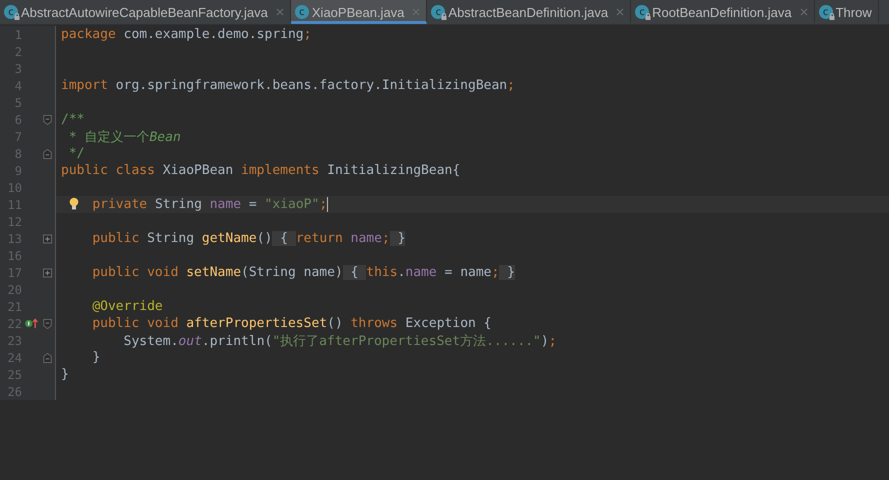 The height and width of the screenshot is (480, 889). Describe the element at coordinates (340, 341) in the screenshot. I see `code-line: System.out.println("执行了afterPropertiesSet方法......");` at that location.